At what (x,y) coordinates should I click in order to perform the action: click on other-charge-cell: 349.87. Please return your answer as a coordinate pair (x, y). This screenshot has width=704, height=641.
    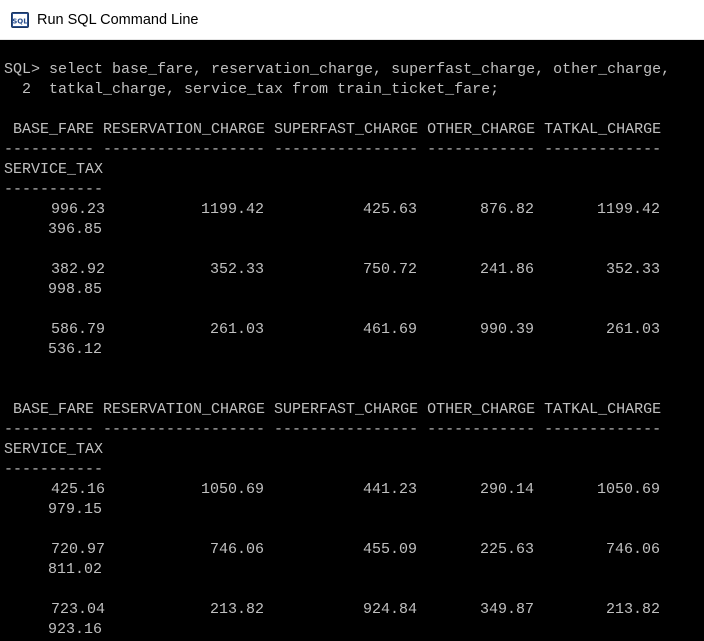
    Looking at the image, I should click on (506, 609).